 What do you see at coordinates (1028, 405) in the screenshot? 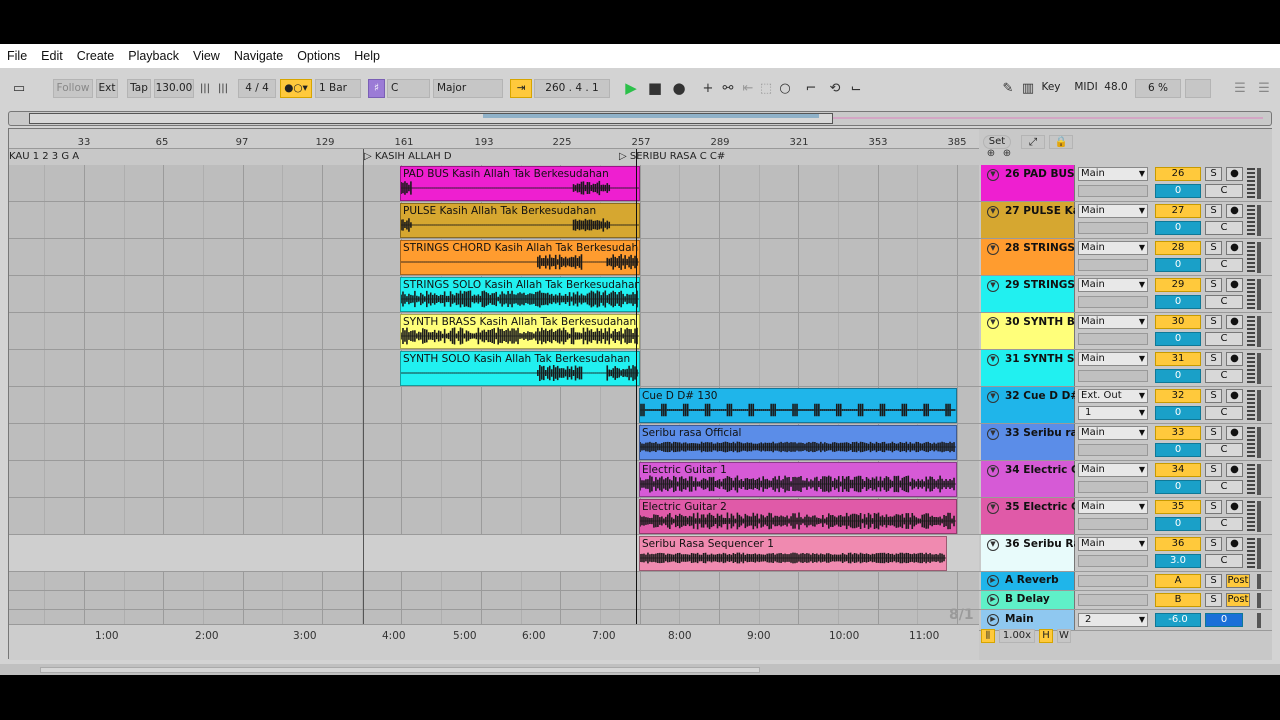
I see `track-header: ▼ 32 Cue D D# 1` at bounding box center [1028, 405].